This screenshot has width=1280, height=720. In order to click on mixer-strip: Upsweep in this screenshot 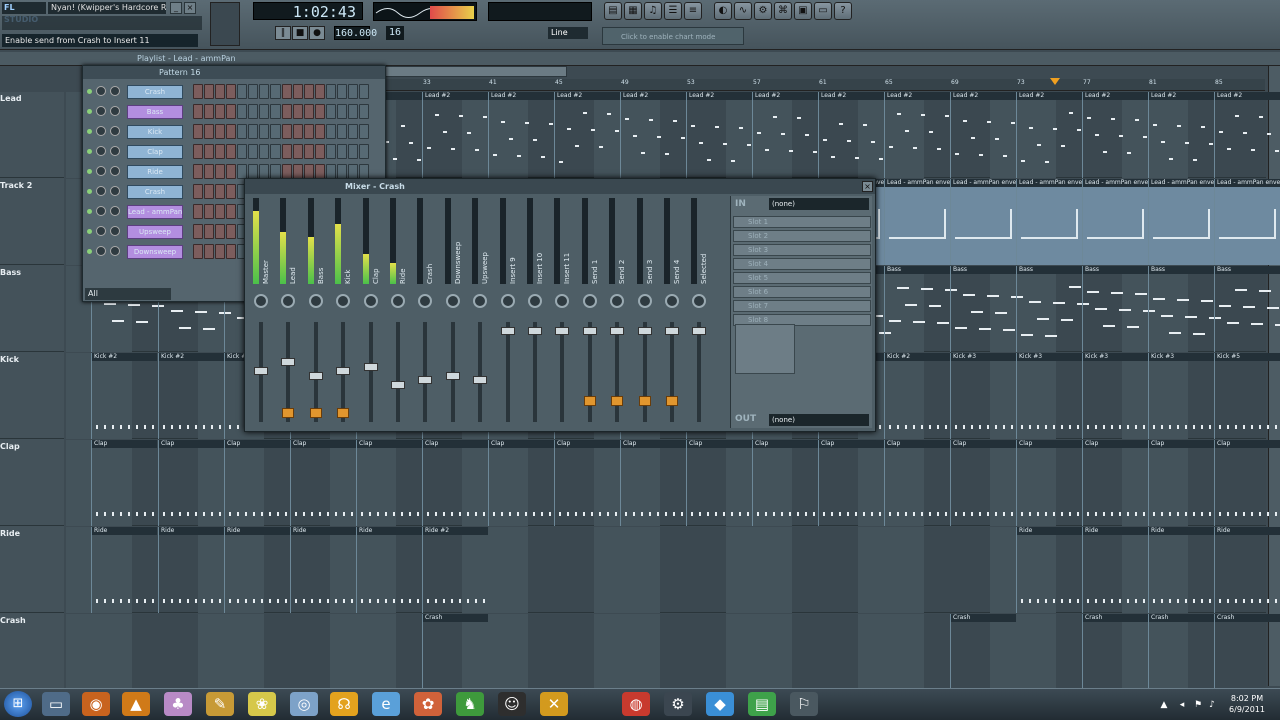, I will do `click(480, 312)`.